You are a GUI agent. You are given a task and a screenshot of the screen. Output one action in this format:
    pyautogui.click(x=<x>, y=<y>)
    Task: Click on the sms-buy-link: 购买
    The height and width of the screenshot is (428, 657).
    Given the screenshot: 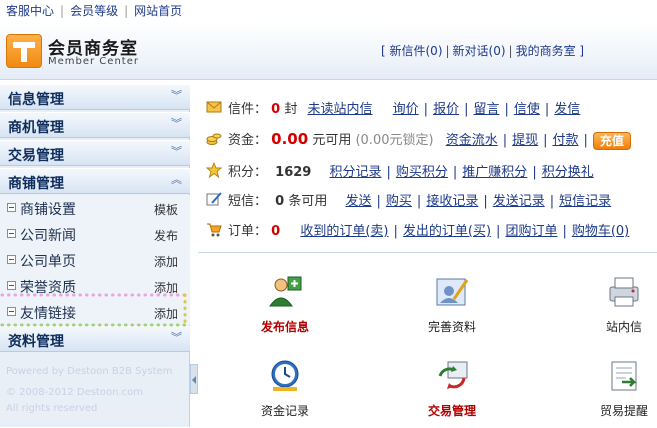 What is the action you would take?
    pyautogui.click(x=399, y=201)
    